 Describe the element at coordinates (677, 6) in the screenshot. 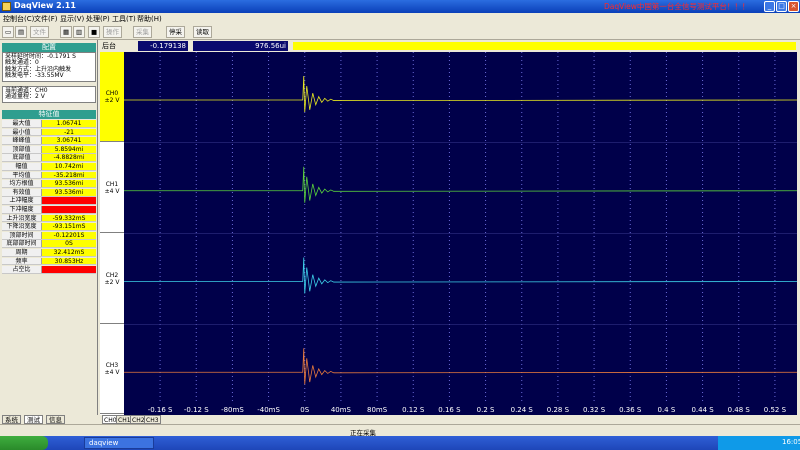

I see `marquee-warning: DaqView中国第一台全信号测试平台！！！` at that location.